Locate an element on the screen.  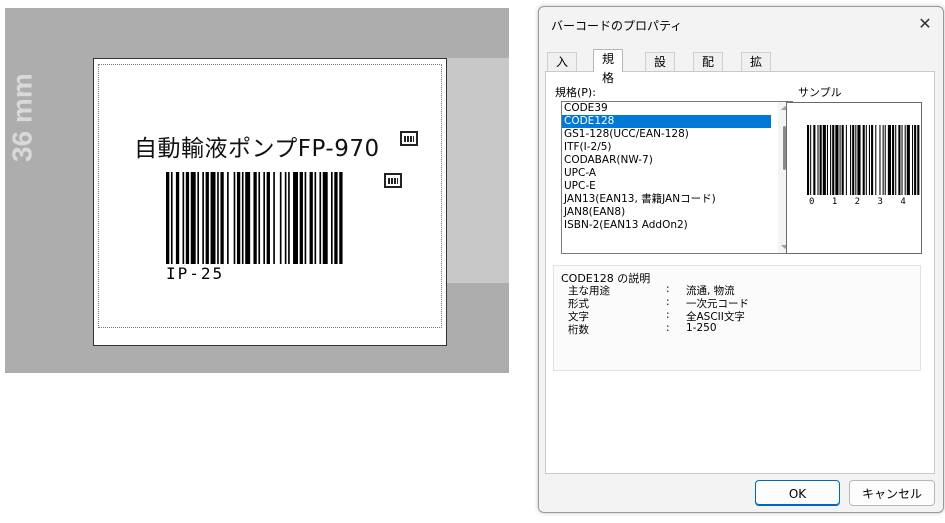
list-item: GS1-128(UCC/EAN-128) is located at coordinates (666, 134).